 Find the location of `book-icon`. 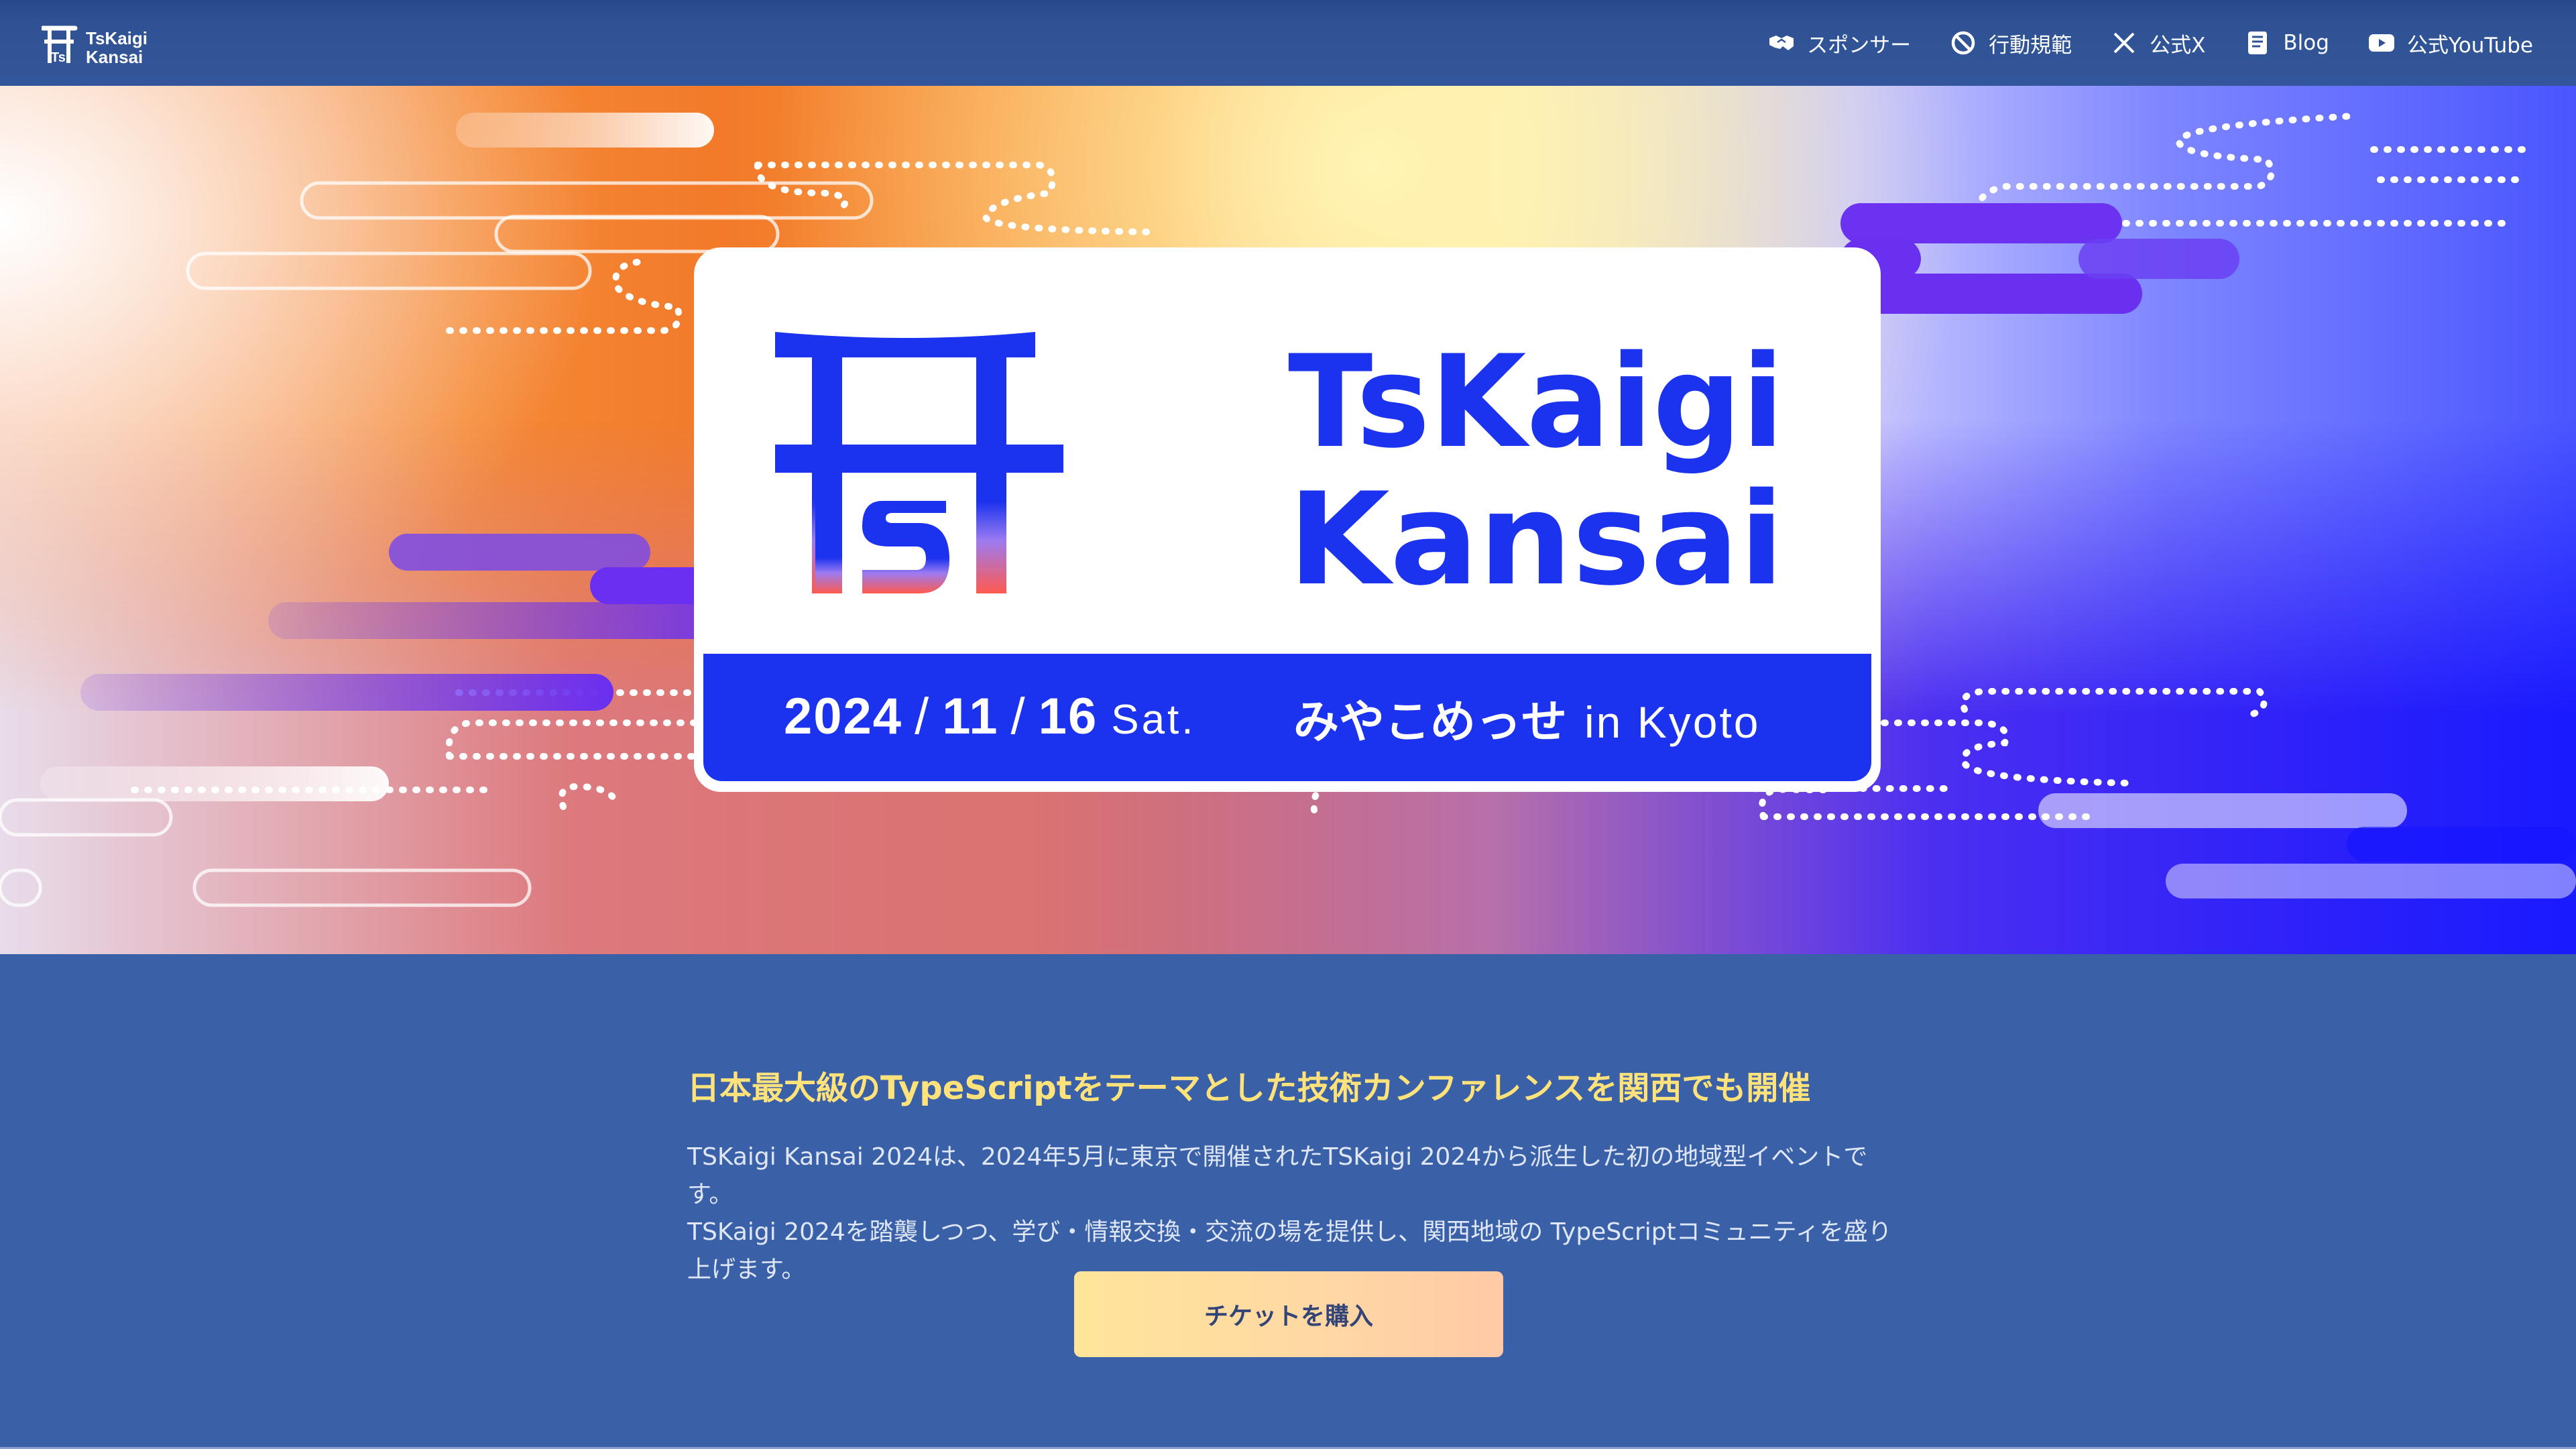

book-icon is located at coordinates (2257, 43).